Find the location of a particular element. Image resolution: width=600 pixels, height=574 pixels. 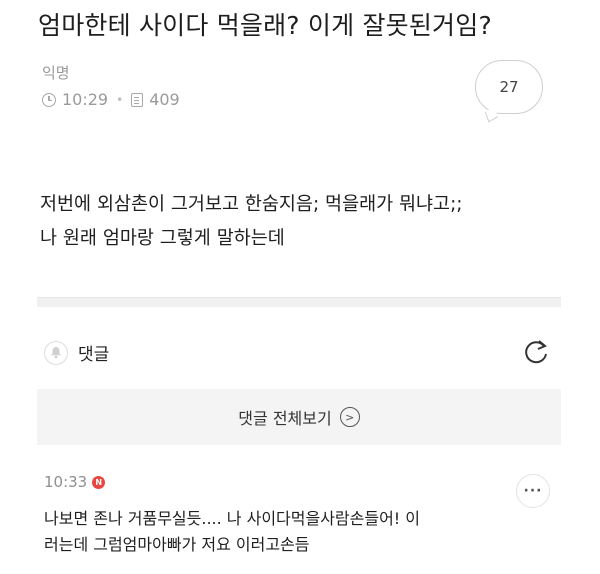

comment-count-bubble: 27 is located at coordinates (509, 87).